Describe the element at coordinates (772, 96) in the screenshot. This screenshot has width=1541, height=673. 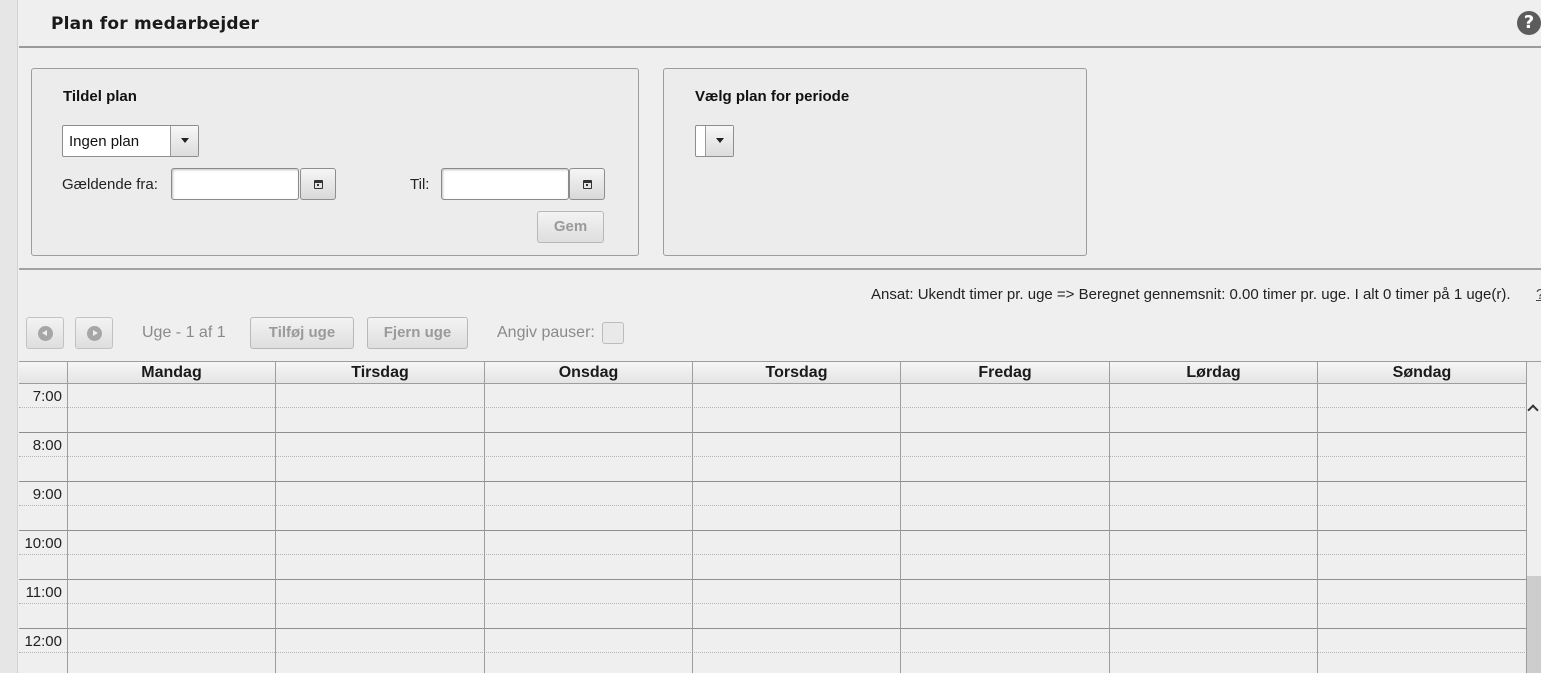
I see `period-plan-title: Vælg plan for periode` at that location.